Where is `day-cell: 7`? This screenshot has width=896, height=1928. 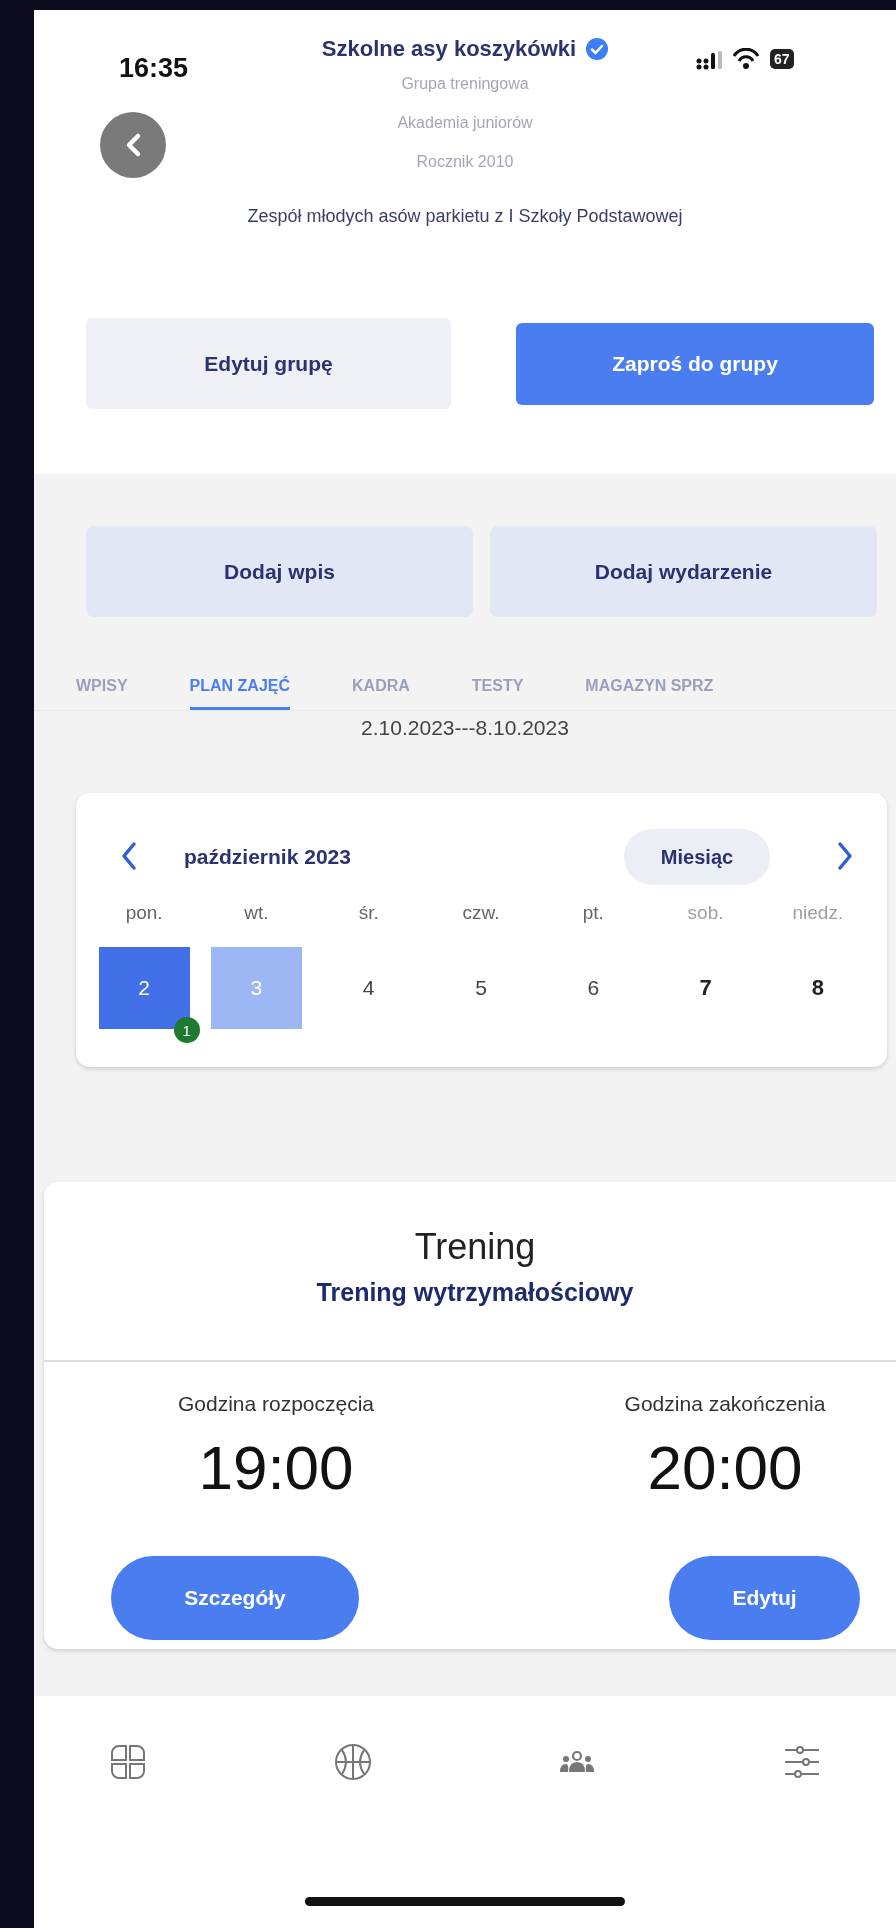 day-cell: 7 is located at coordinates (706, 988).